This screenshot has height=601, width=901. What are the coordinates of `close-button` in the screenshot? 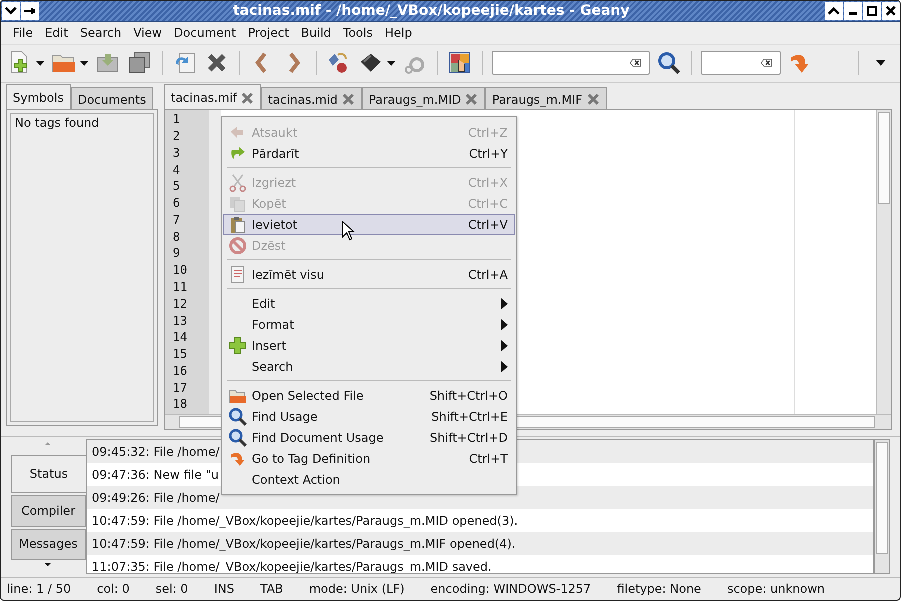 It's located at (891, 11).